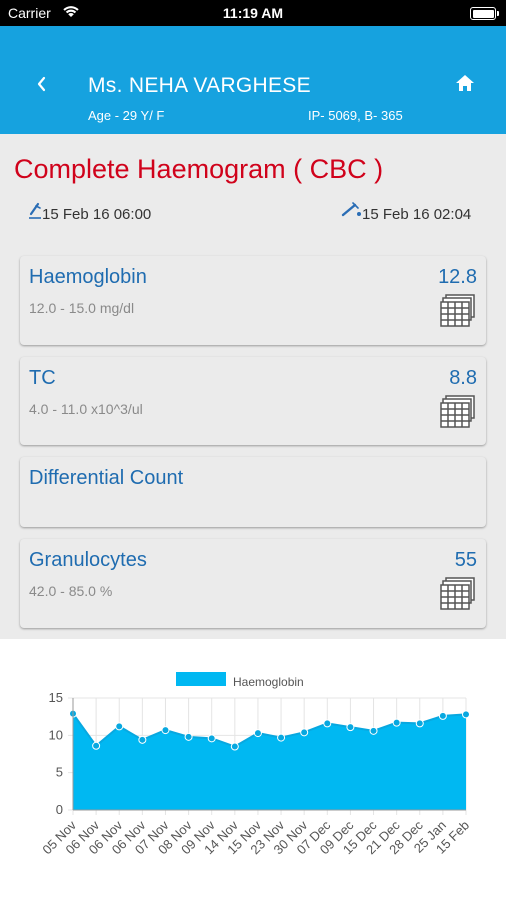 This screenshot has width=506, height=900. Describe the element at coordinates (56, 697) in the screenshot. I see `y-tick-label: 15` at that location.